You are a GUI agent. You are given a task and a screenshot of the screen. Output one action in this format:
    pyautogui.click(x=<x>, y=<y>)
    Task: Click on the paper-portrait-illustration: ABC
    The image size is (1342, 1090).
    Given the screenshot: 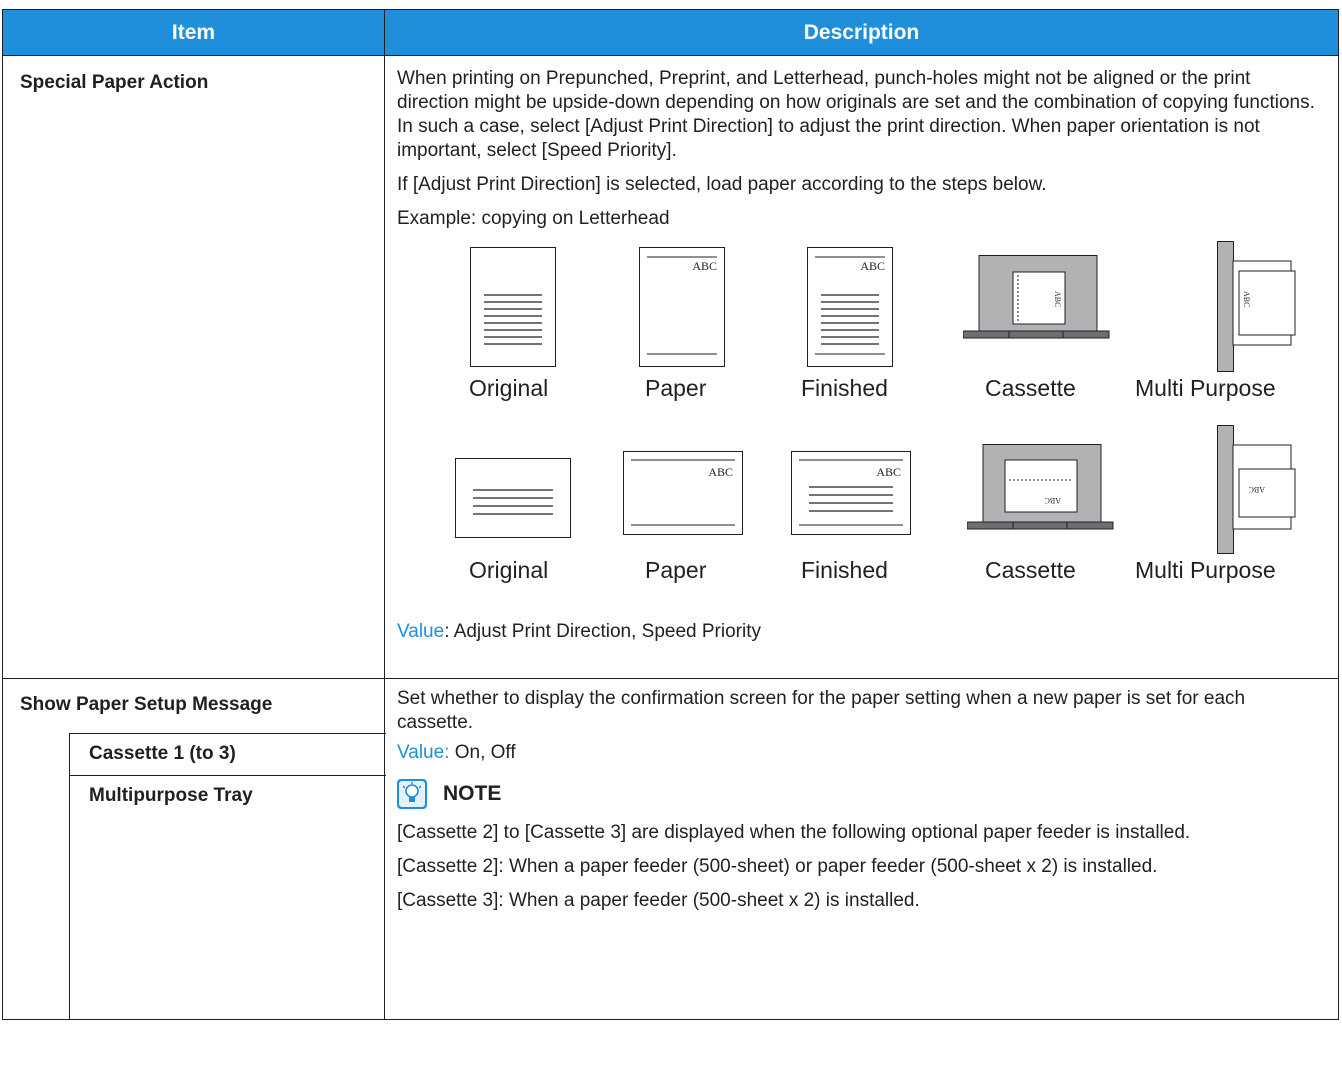 What is the action you would take?
    pyautogui.click(x=682, y=307)
    